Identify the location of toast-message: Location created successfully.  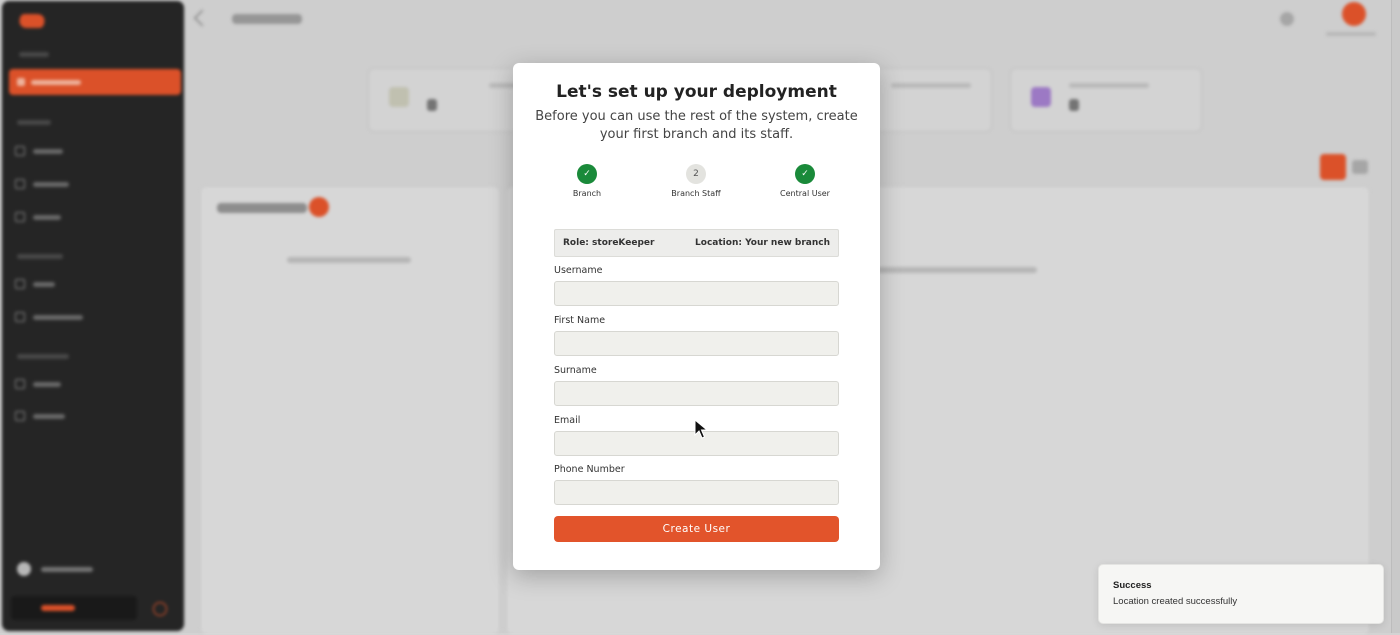
(1175, 601).